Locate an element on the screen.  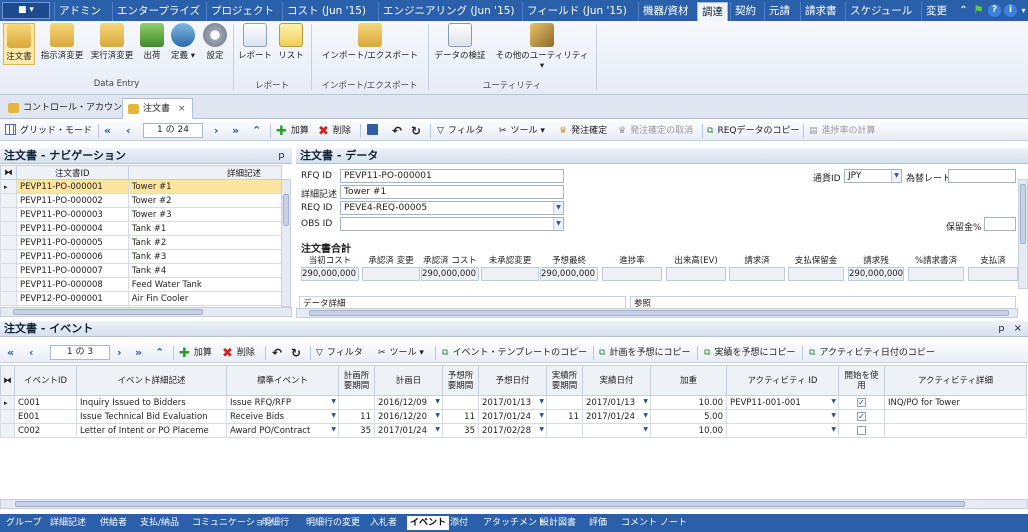
scroll-thumb is located at coordinates (1023, 214).